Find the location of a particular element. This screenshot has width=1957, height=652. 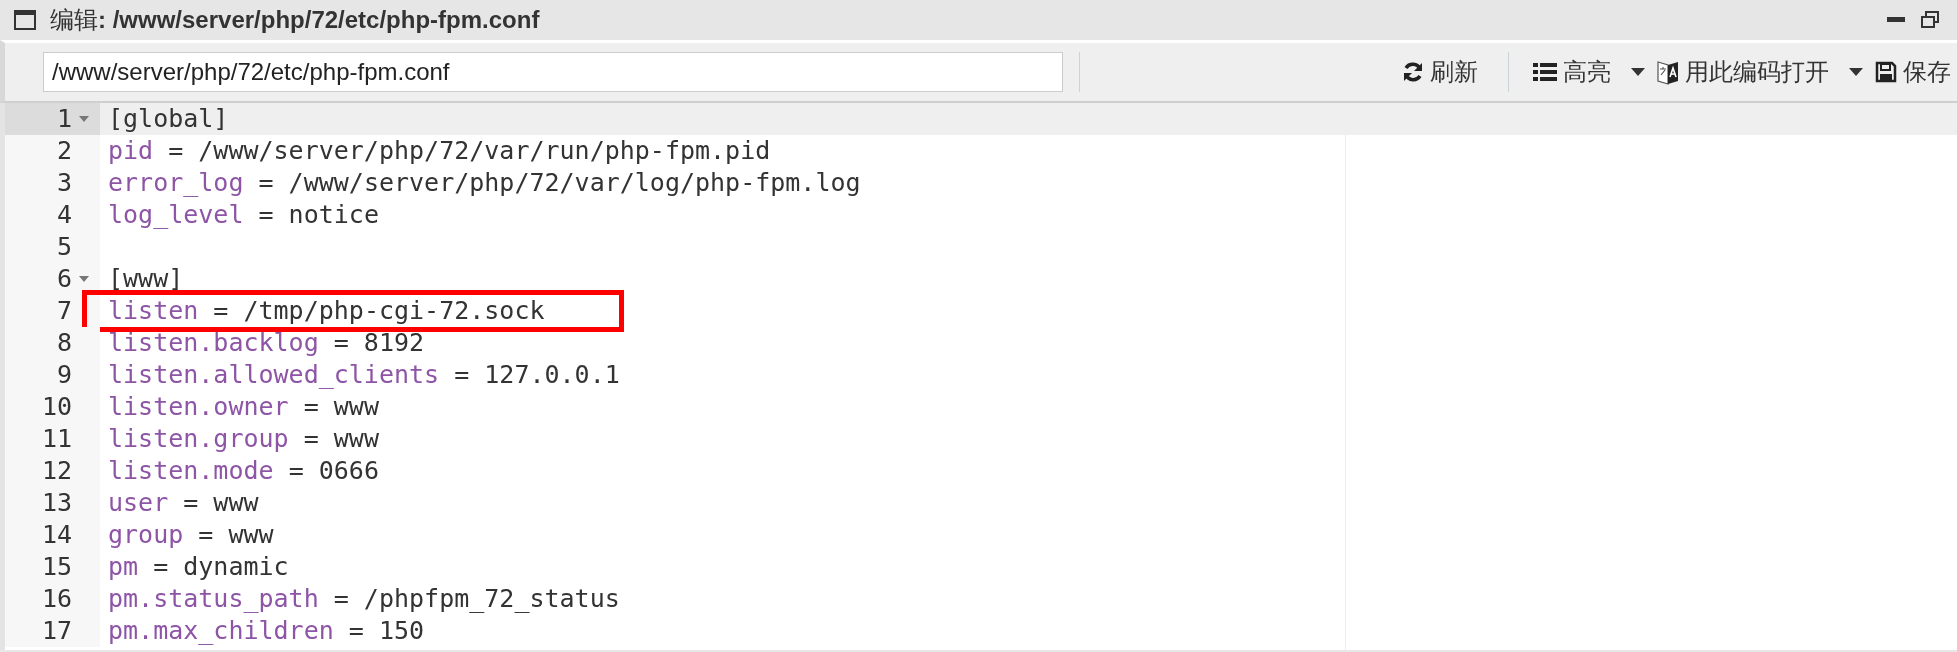

code-line: pid = /www/server/php/72/var/run/php-fpm.pid is located at coordinates (439, 150).